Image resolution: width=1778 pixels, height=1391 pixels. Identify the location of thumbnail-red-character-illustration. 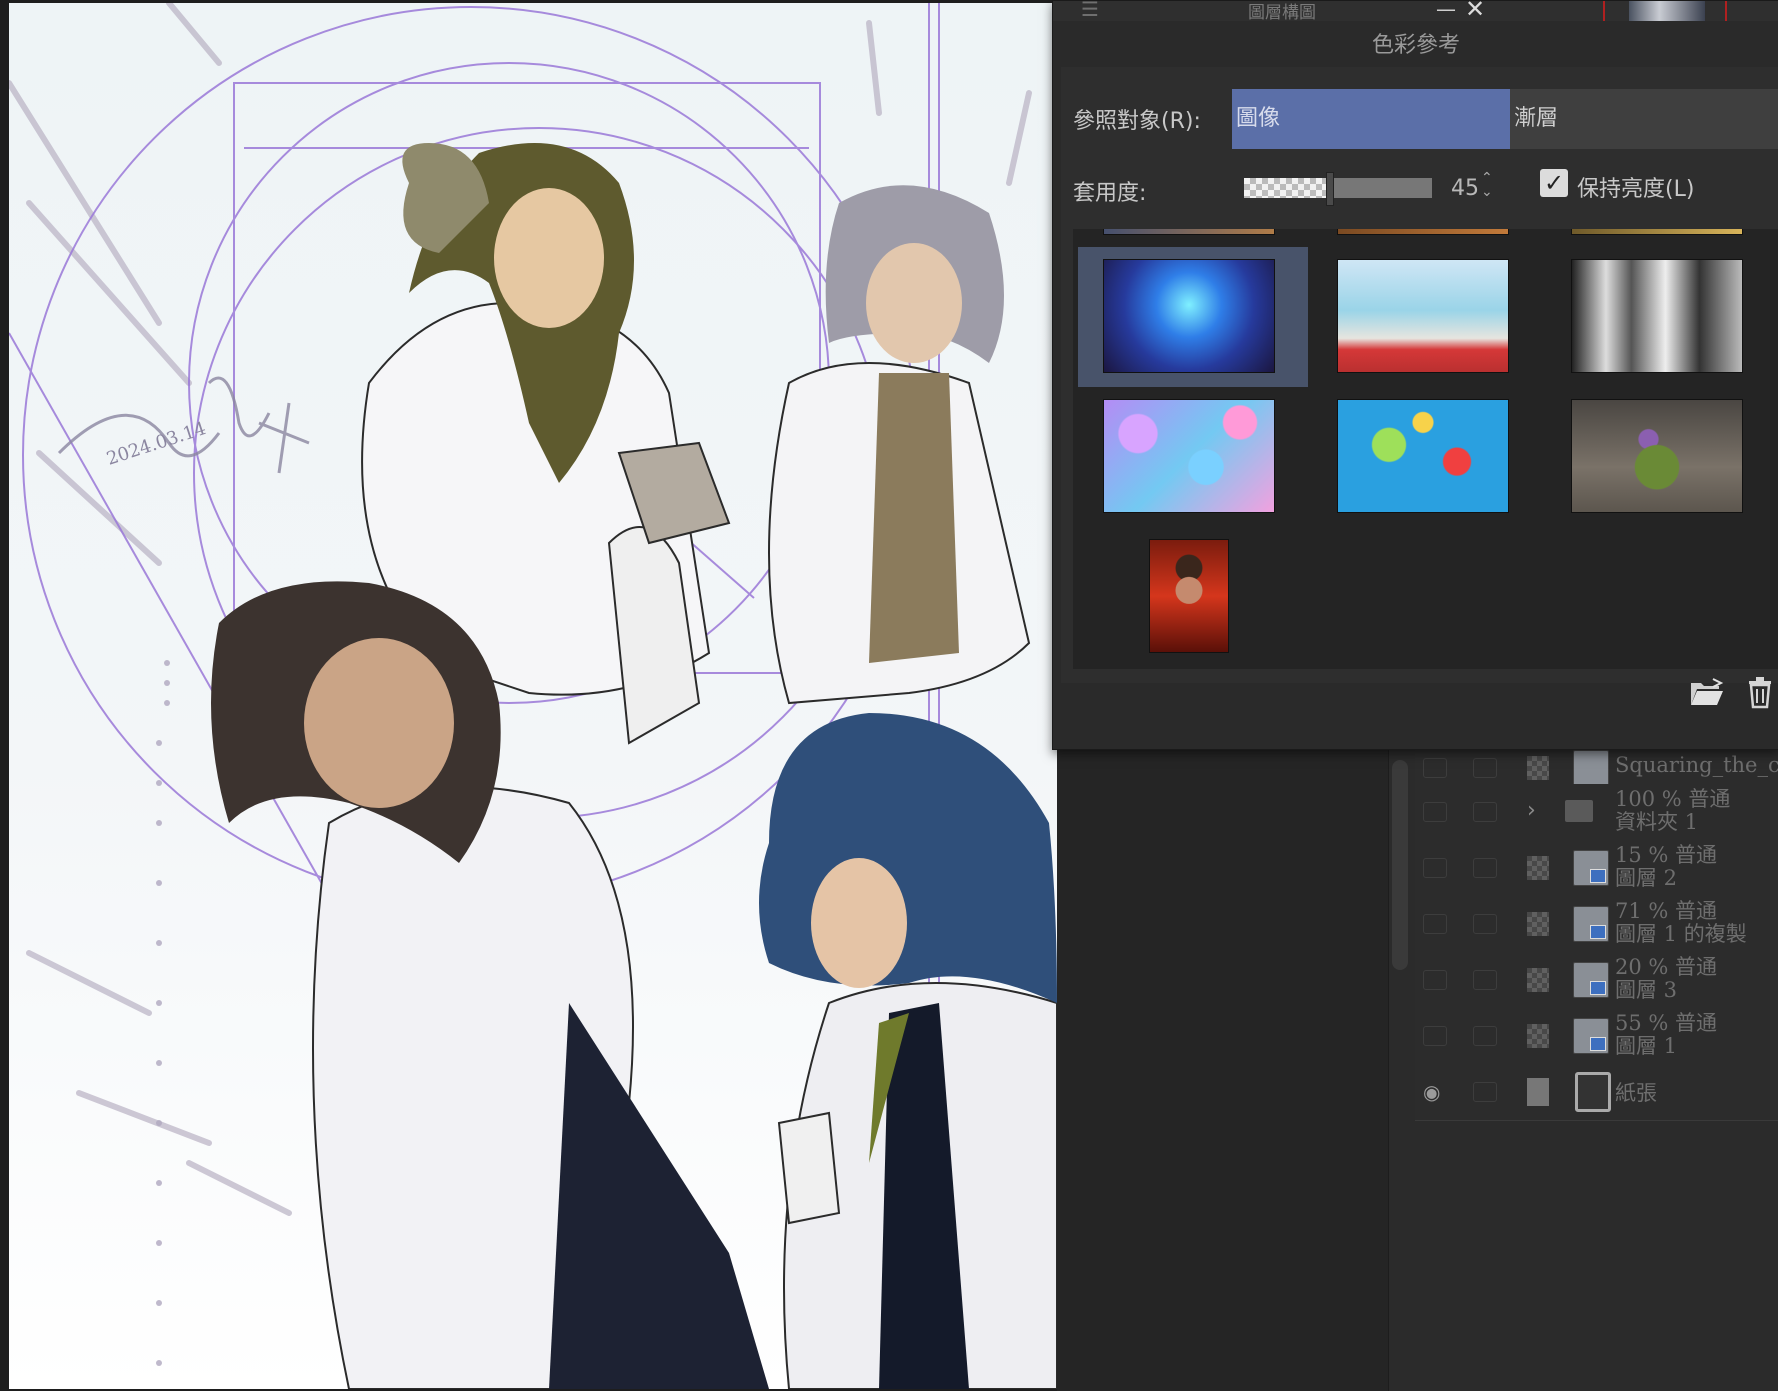
(1189, 596).